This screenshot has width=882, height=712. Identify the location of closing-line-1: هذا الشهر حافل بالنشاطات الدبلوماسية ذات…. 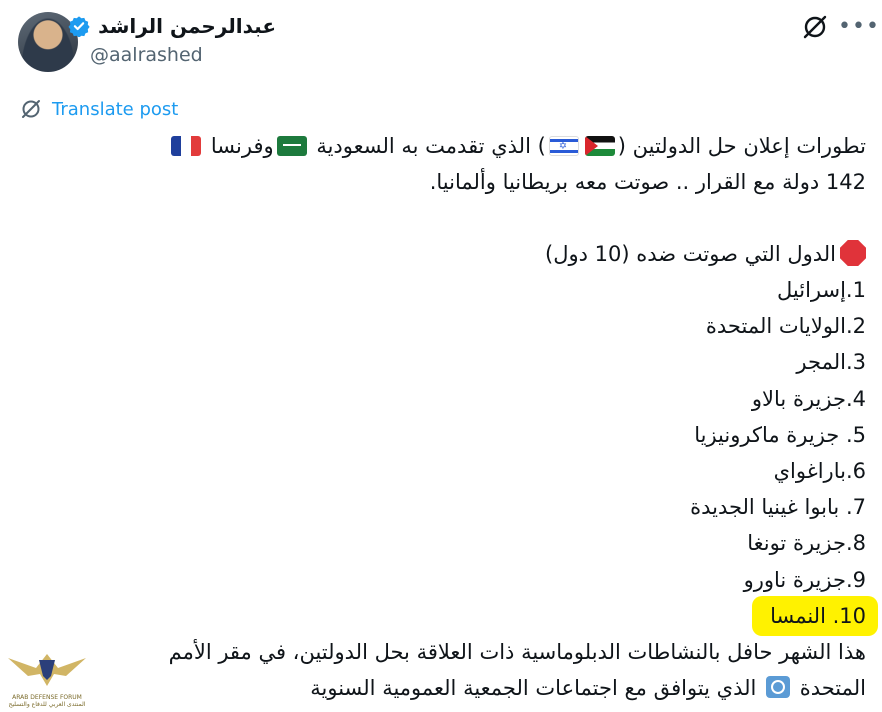
(517, 651).